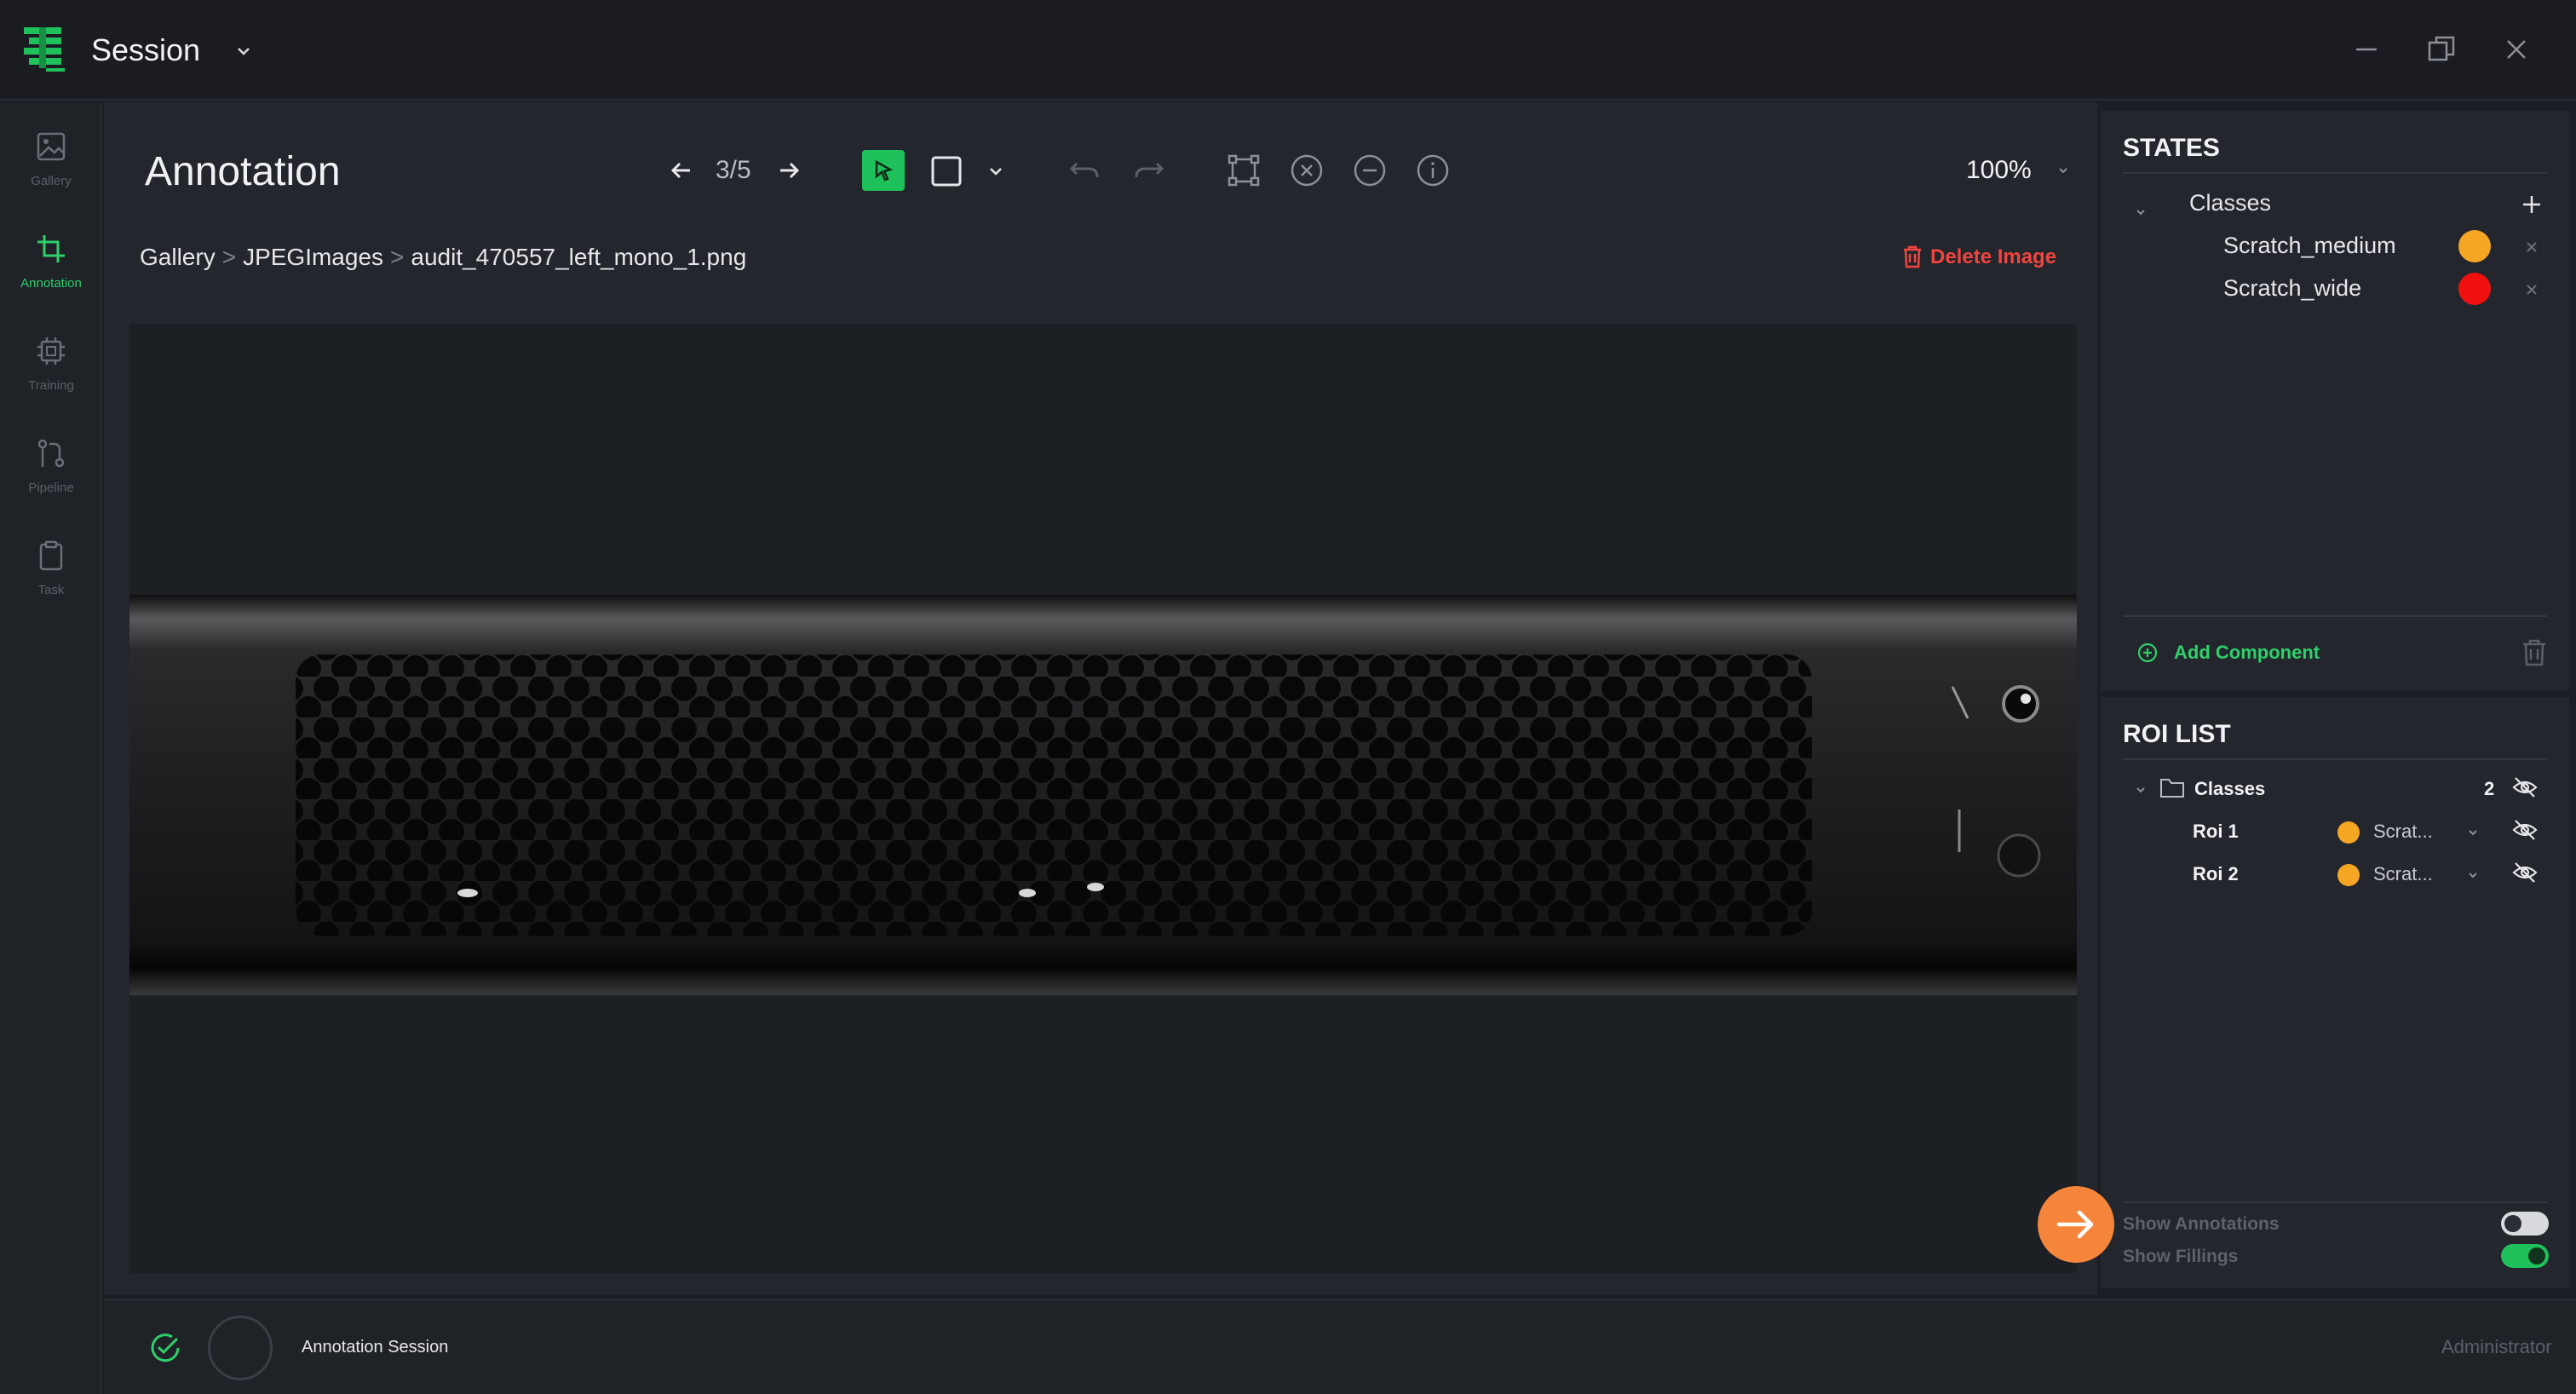  Describe the element at coordinates (51, 168) in the screenshot. I see `sidebar-item-gallery: Gallery` at that location.